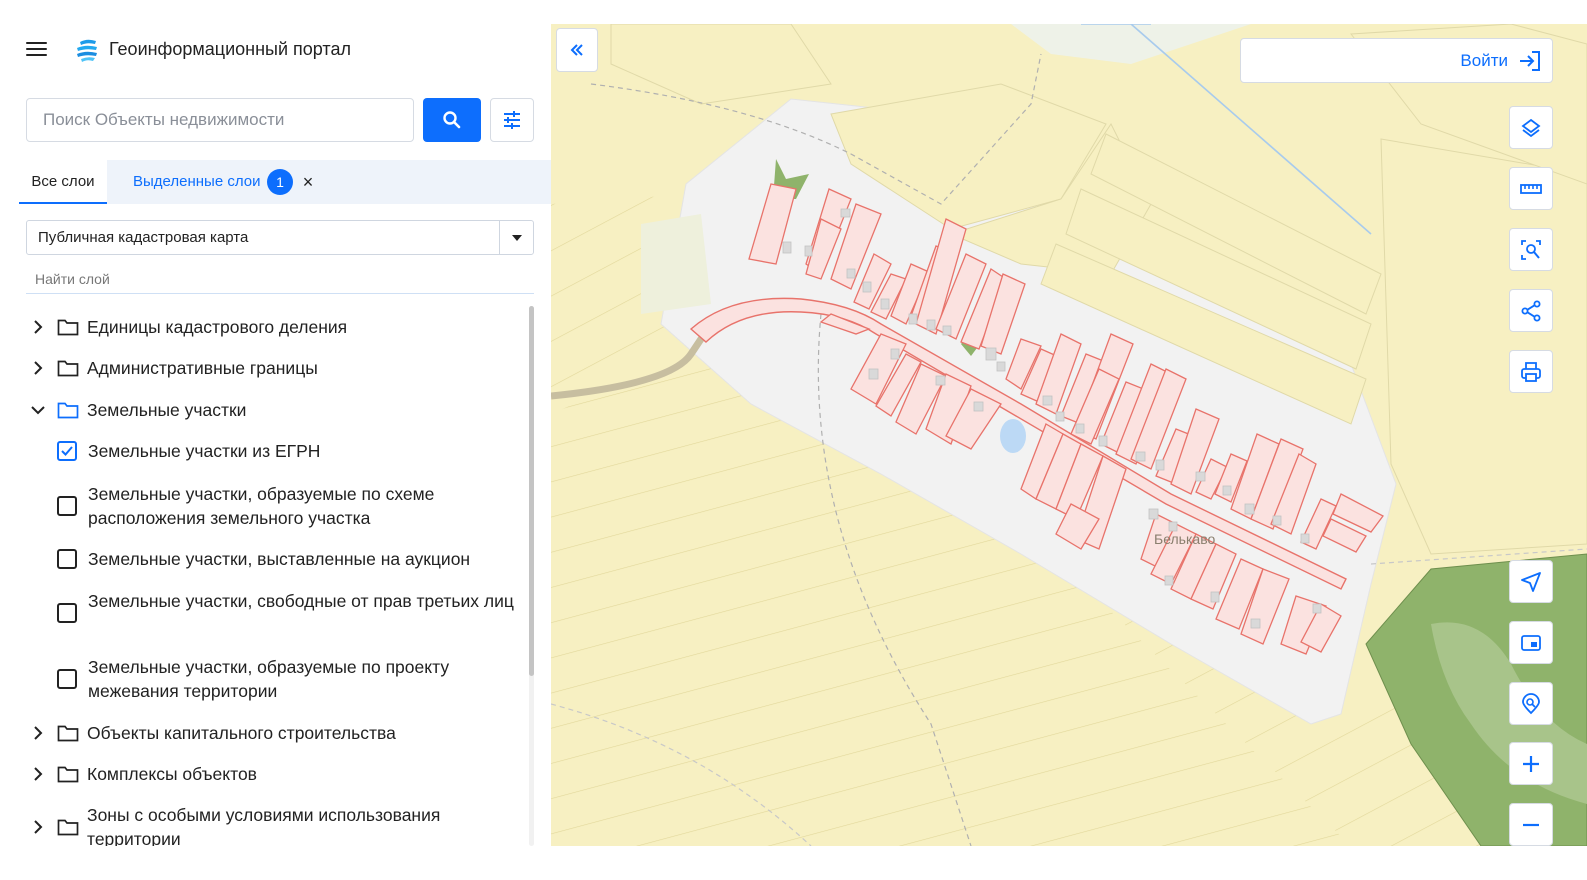 This screenshot has height=880, width=1587. Describe the element at coordinates (308, 182) in the screenshot. I see `clear-selected-icon: ×` at that location.